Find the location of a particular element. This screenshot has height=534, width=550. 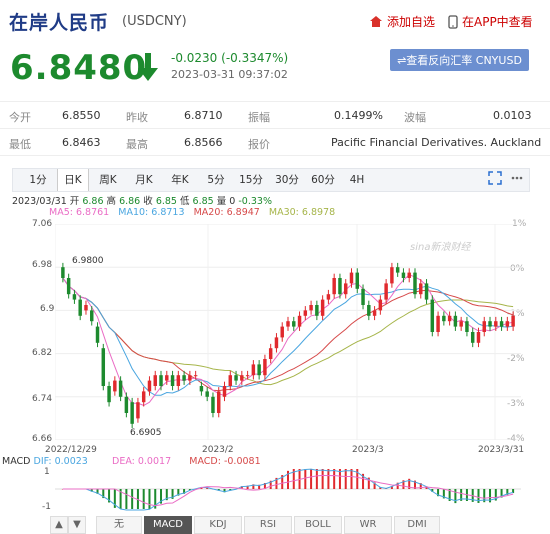

reverse-rate-button: ⇌查看反向汇率 CNYUSD is located at coordinates (459, 60).